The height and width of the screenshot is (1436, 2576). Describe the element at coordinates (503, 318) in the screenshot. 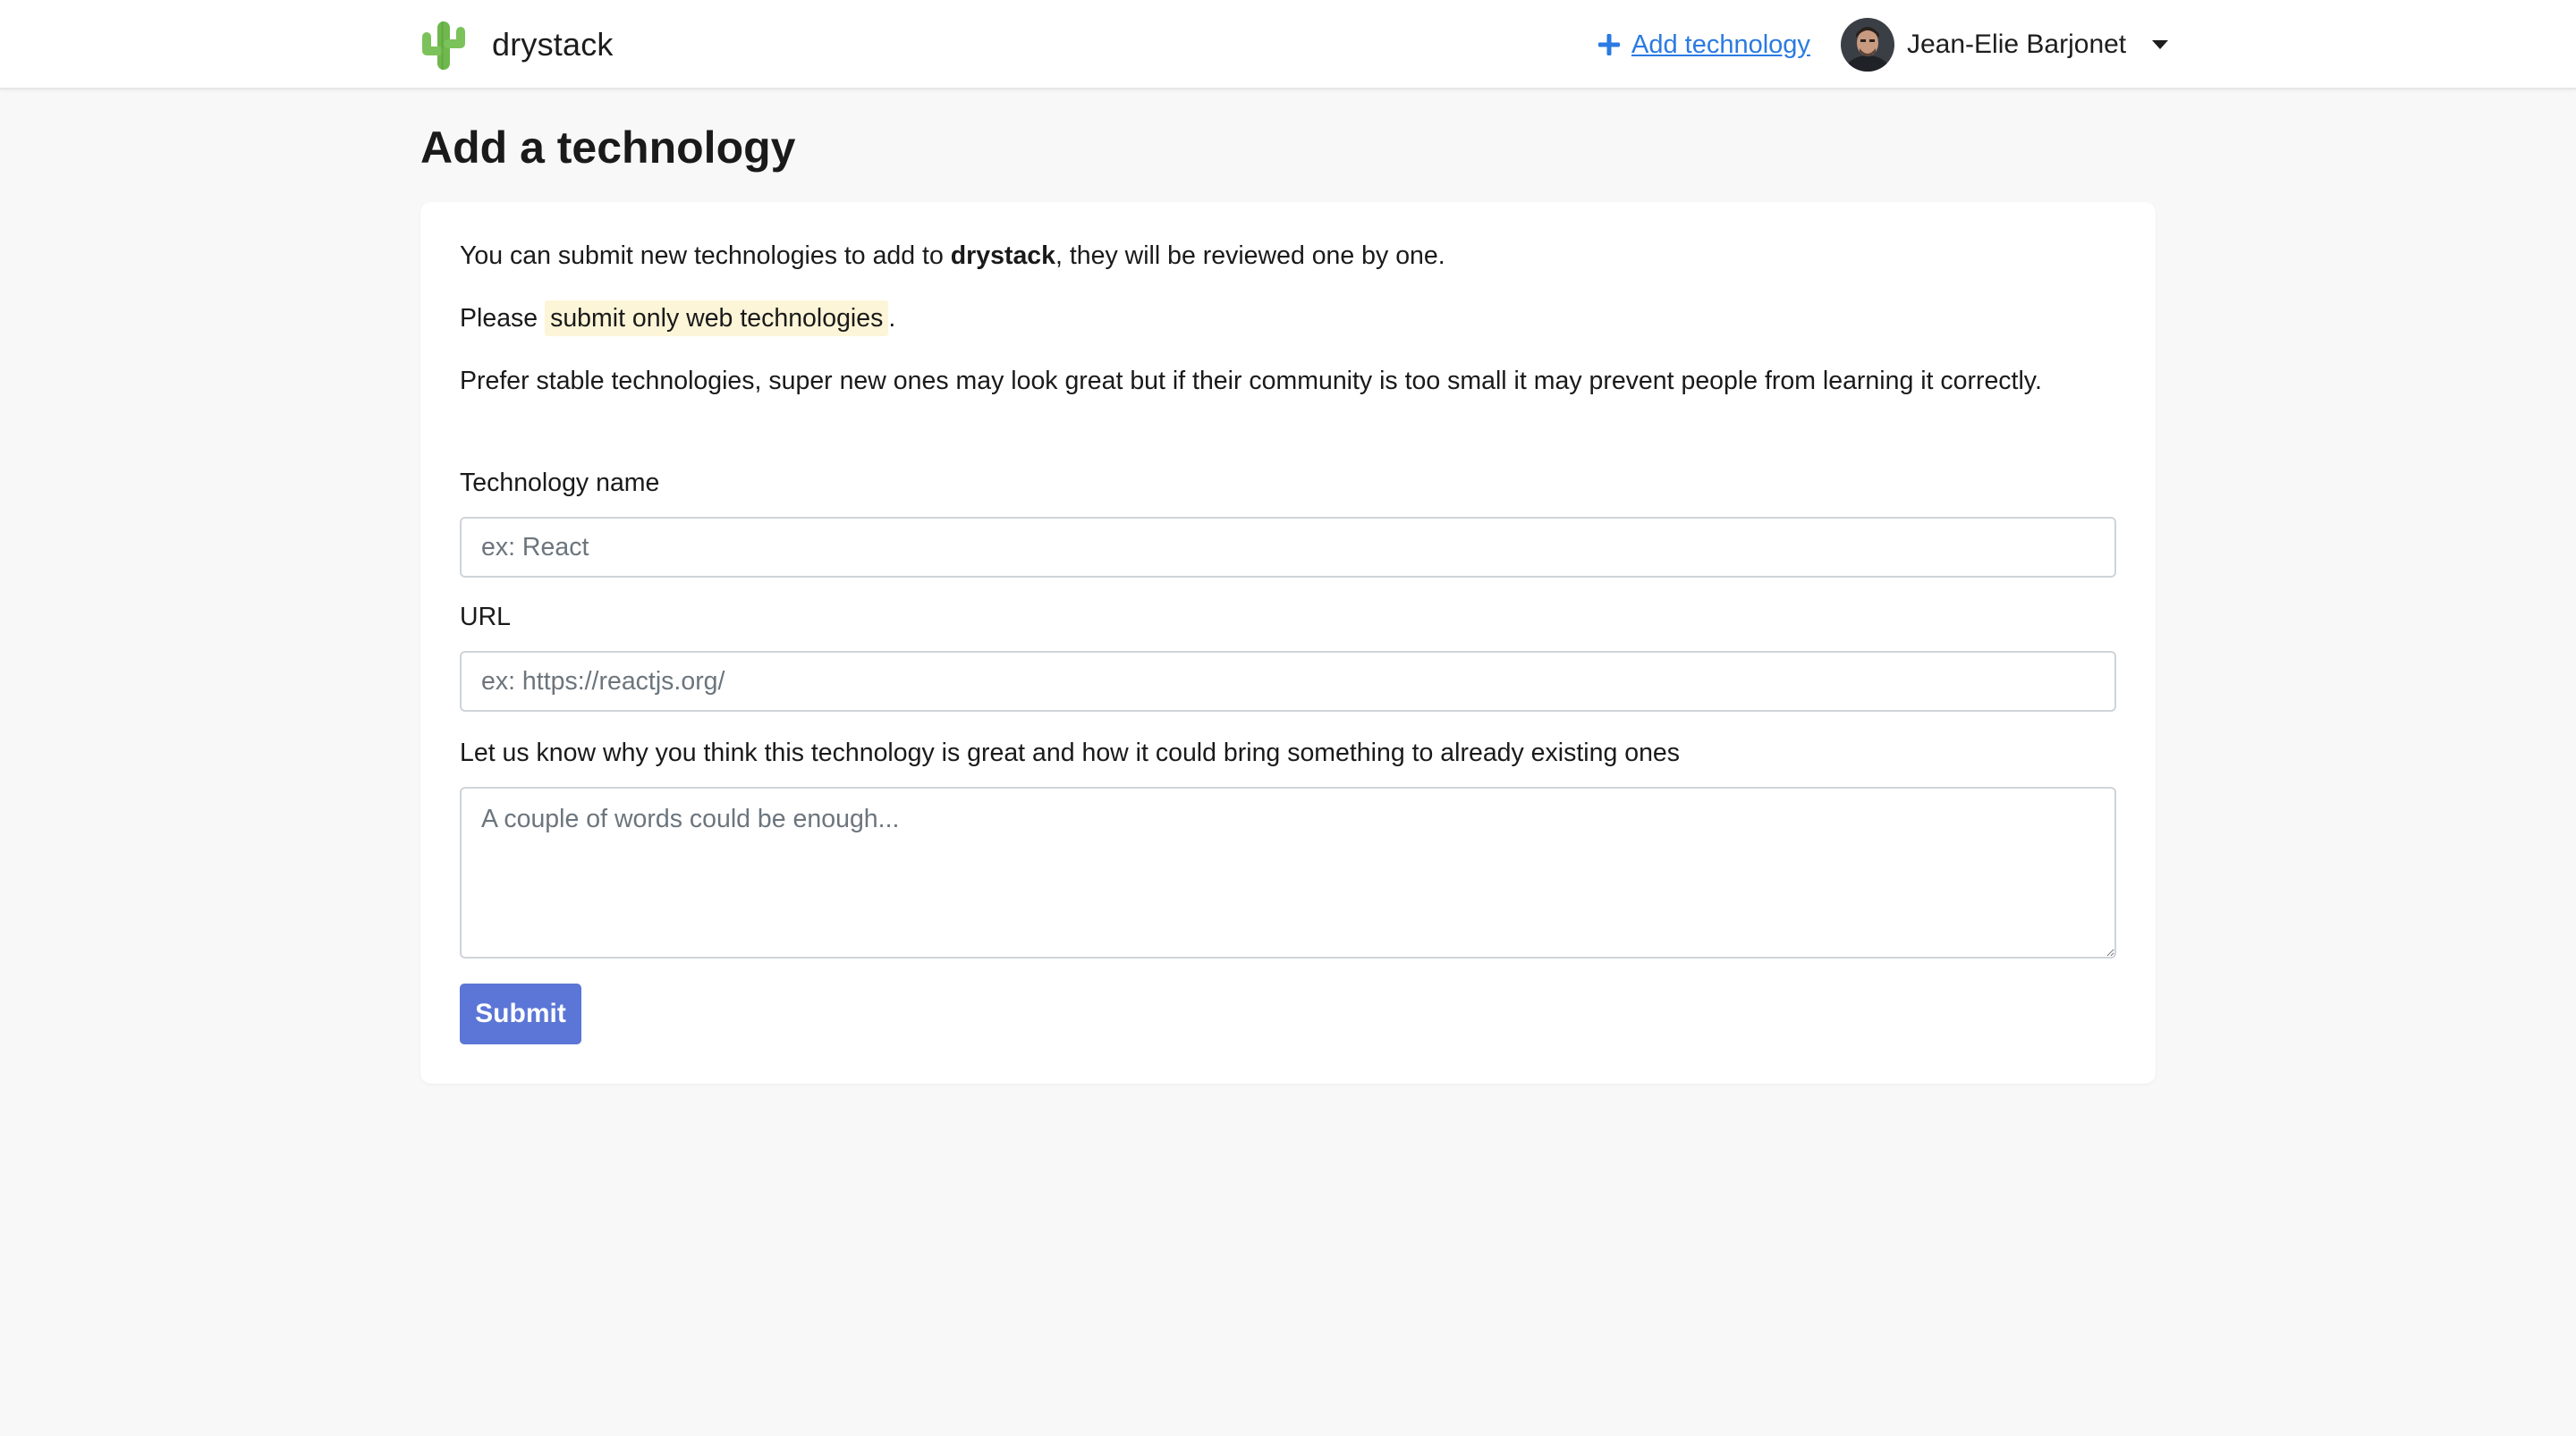

I see `intro-text: Please` at that location.